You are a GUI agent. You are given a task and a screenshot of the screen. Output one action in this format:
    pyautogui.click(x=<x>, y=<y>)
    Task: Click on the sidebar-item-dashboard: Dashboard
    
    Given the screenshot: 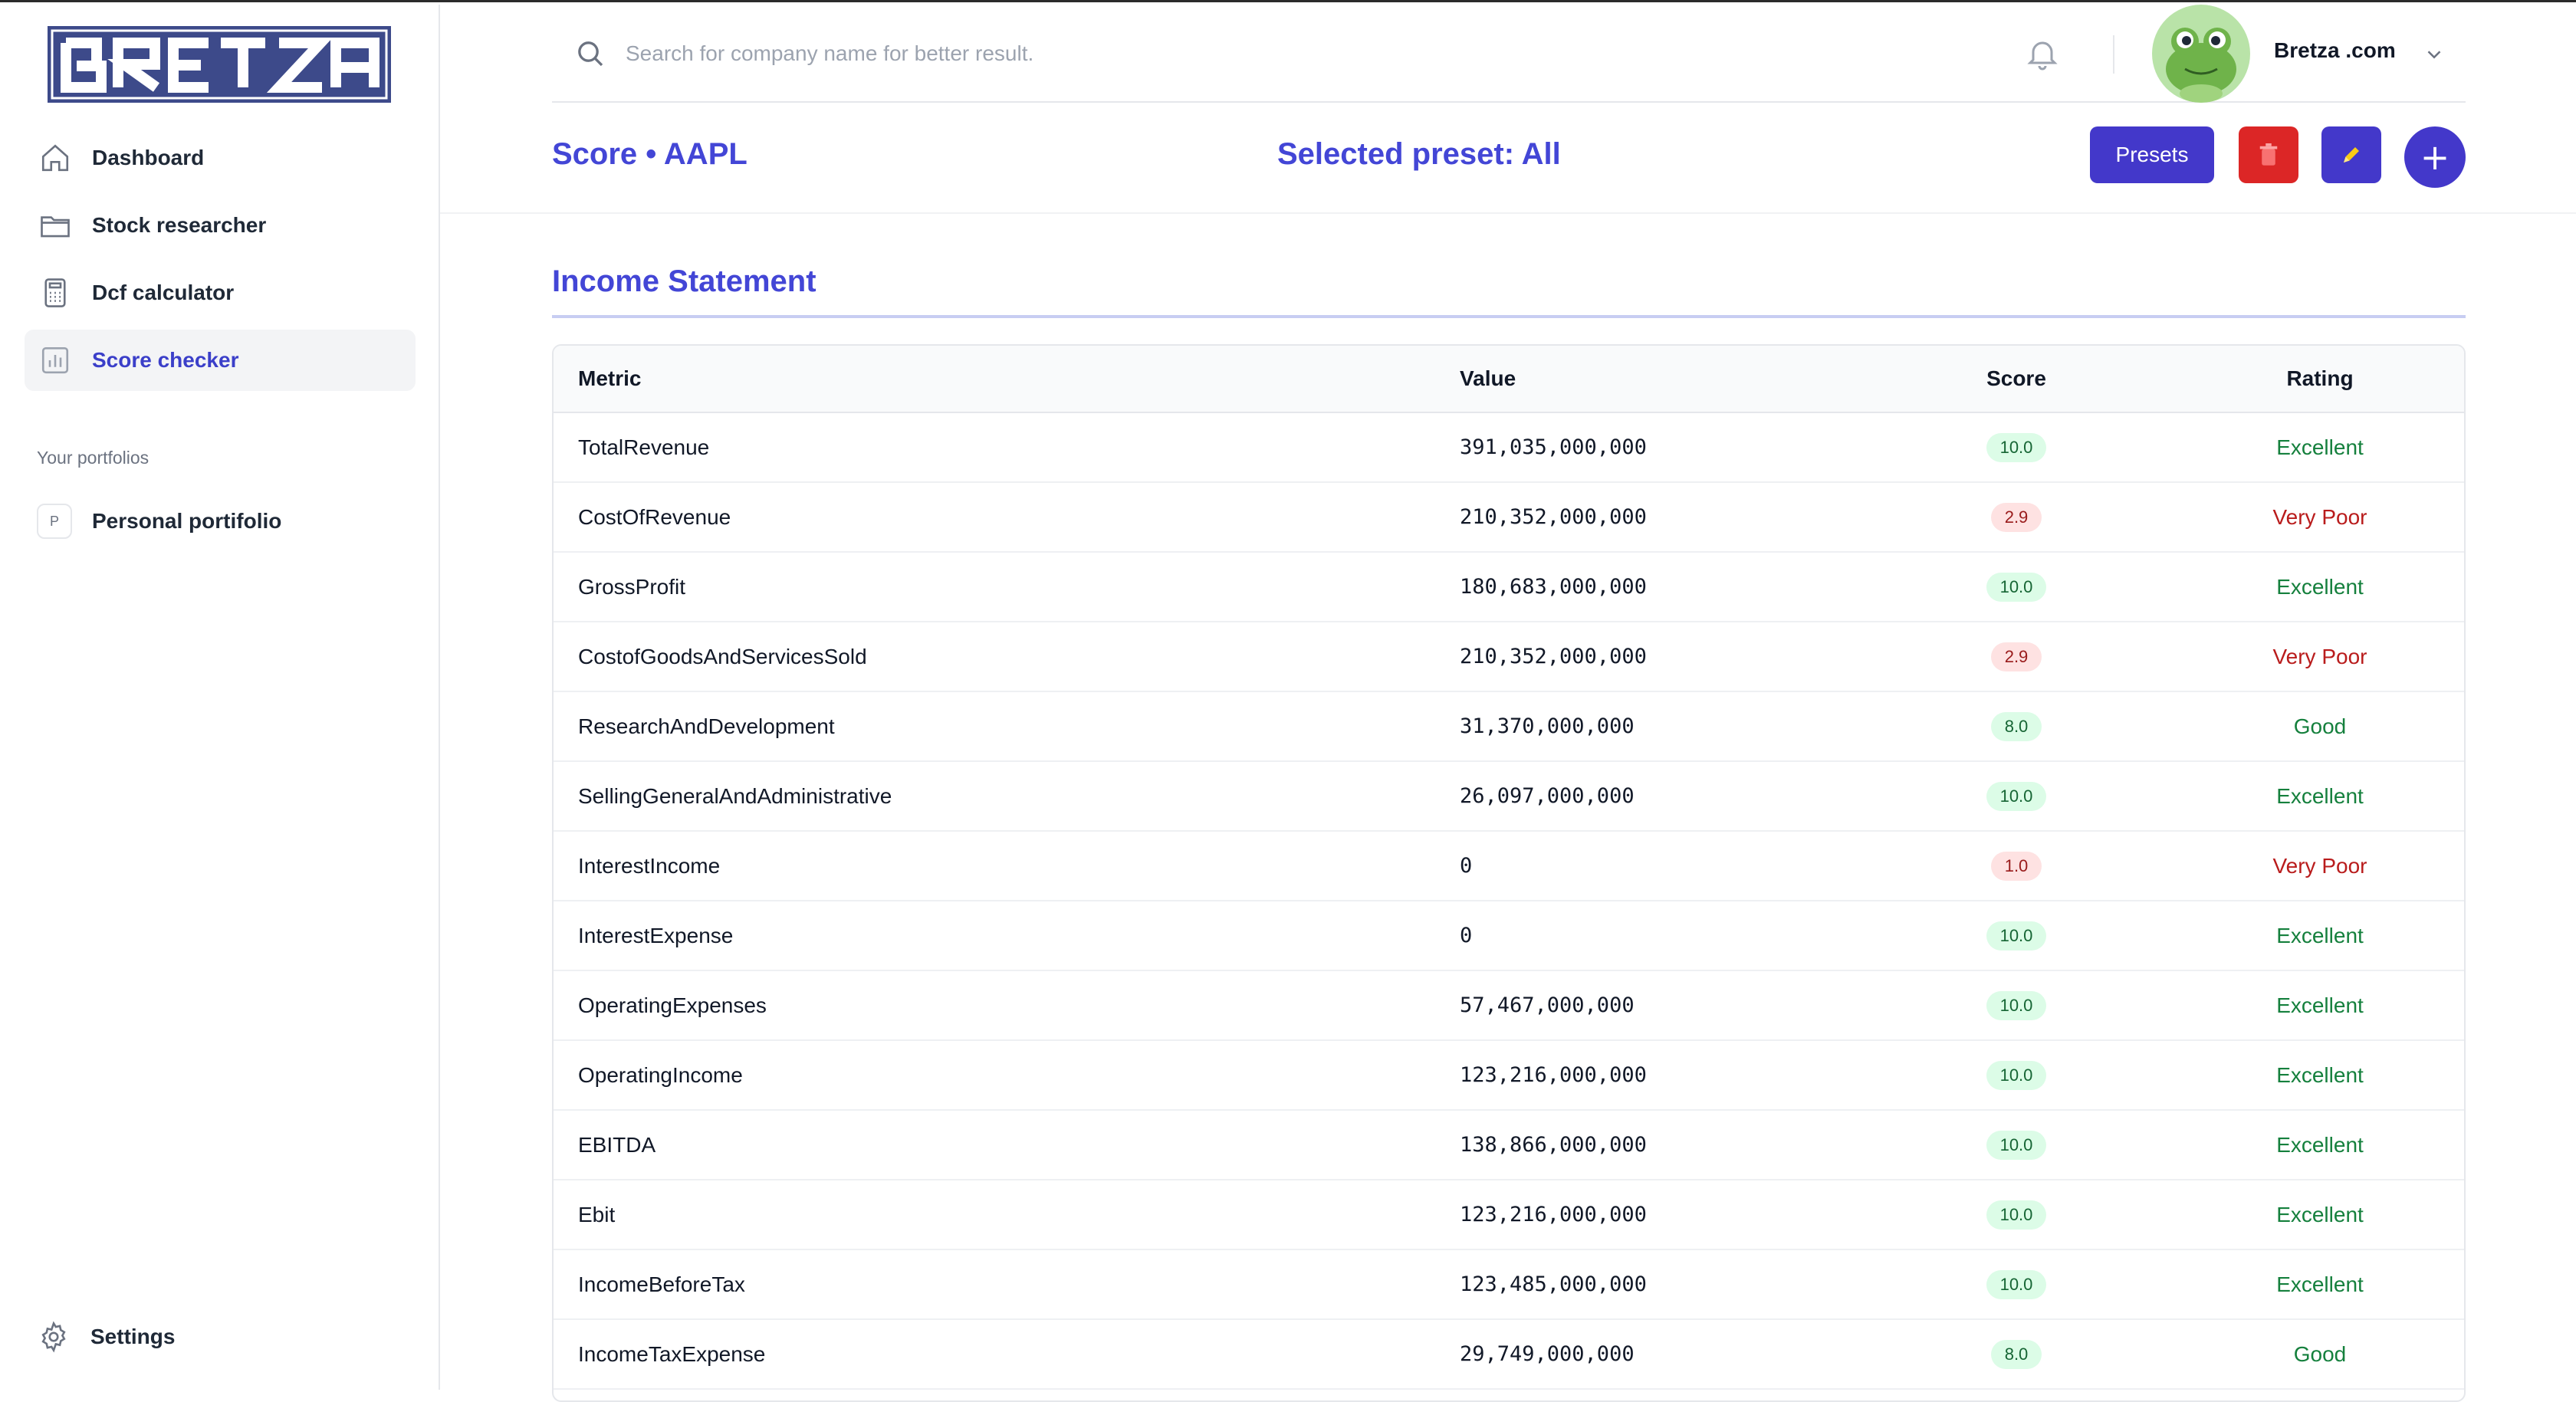 What is the action you would take?
    pyautogui.click(x=221, y=158)
    